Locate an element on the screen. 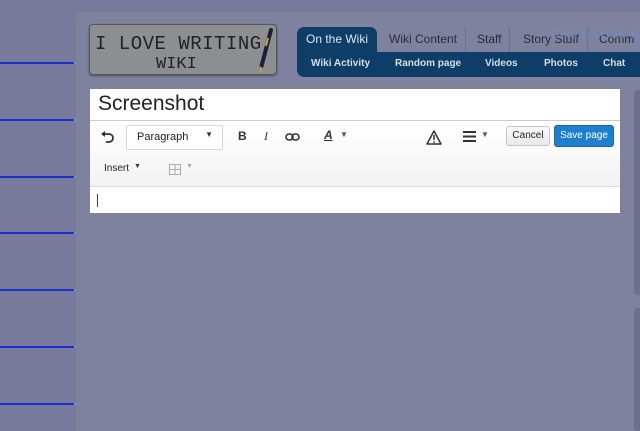 Image resolution: width=640 pixels, height=431 pixels. save-page-button: Save page is located at coordinates (584, 136).